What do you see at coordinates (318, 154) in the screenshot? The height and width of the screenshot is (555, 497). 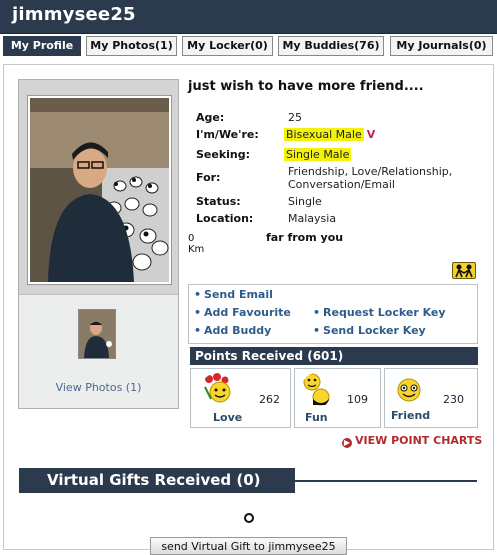 I see `seeking-value: Single Male` at bounding box center [318, 154].